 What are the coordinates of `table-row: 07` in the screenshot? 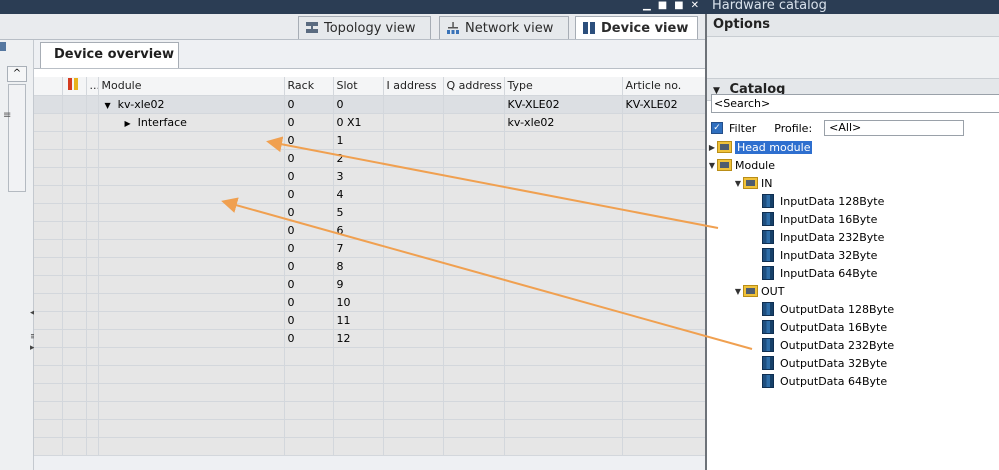 It's located at (370, 248).